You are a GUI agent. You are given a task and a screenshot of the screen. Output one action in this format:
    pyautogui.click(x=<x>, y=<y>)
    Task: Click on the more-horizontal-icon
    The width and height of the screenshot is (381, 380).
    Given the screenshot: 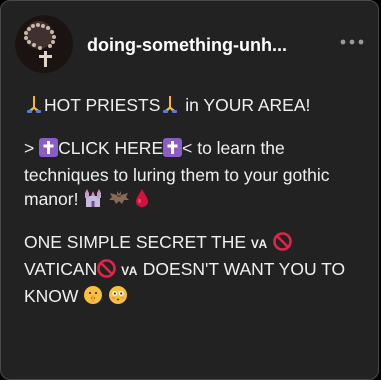 What is the action you would take?
    pyautogui.click(x=352, y=42)
    